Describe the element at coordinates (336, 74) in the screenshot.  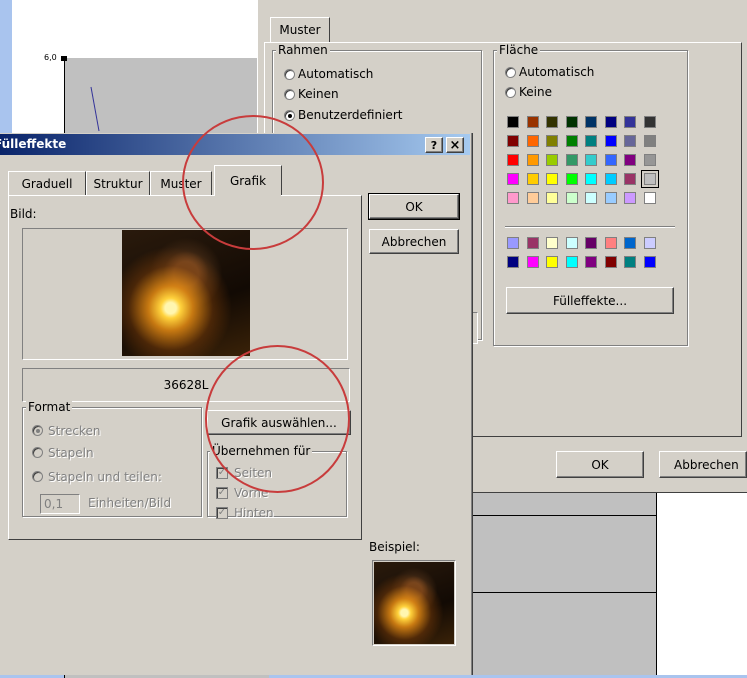
I see `rahmen-automatisch-label: Automatisch` at that location.